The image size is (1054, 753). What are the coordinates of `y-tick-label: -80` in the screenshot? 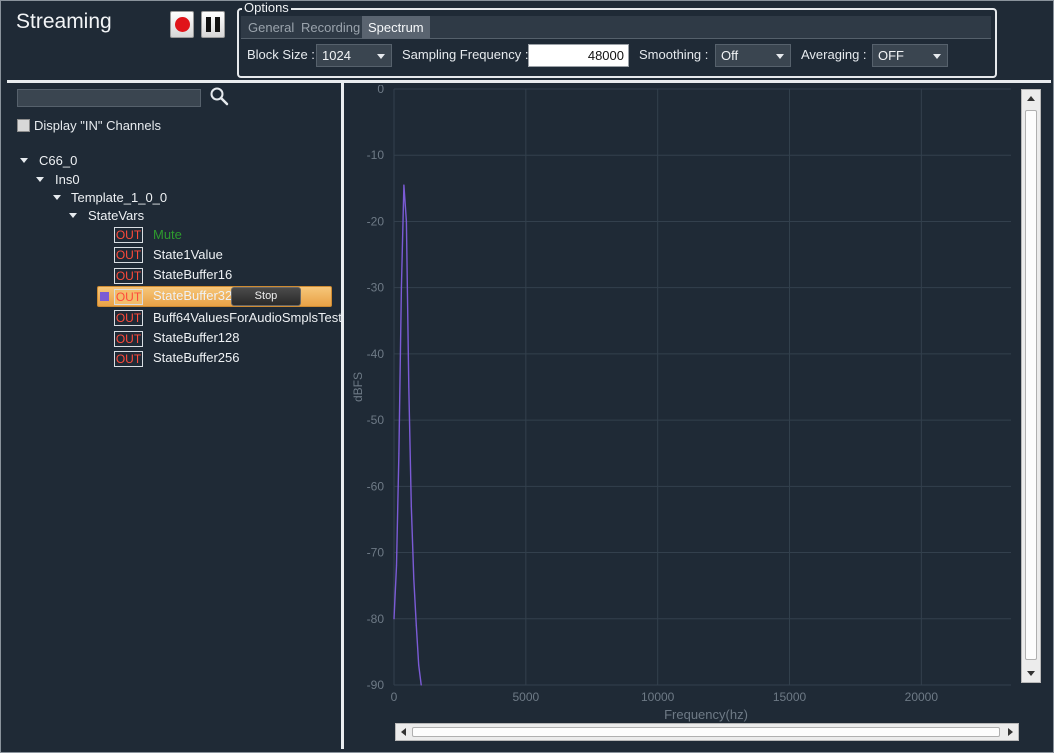 It's located at (376, 619).